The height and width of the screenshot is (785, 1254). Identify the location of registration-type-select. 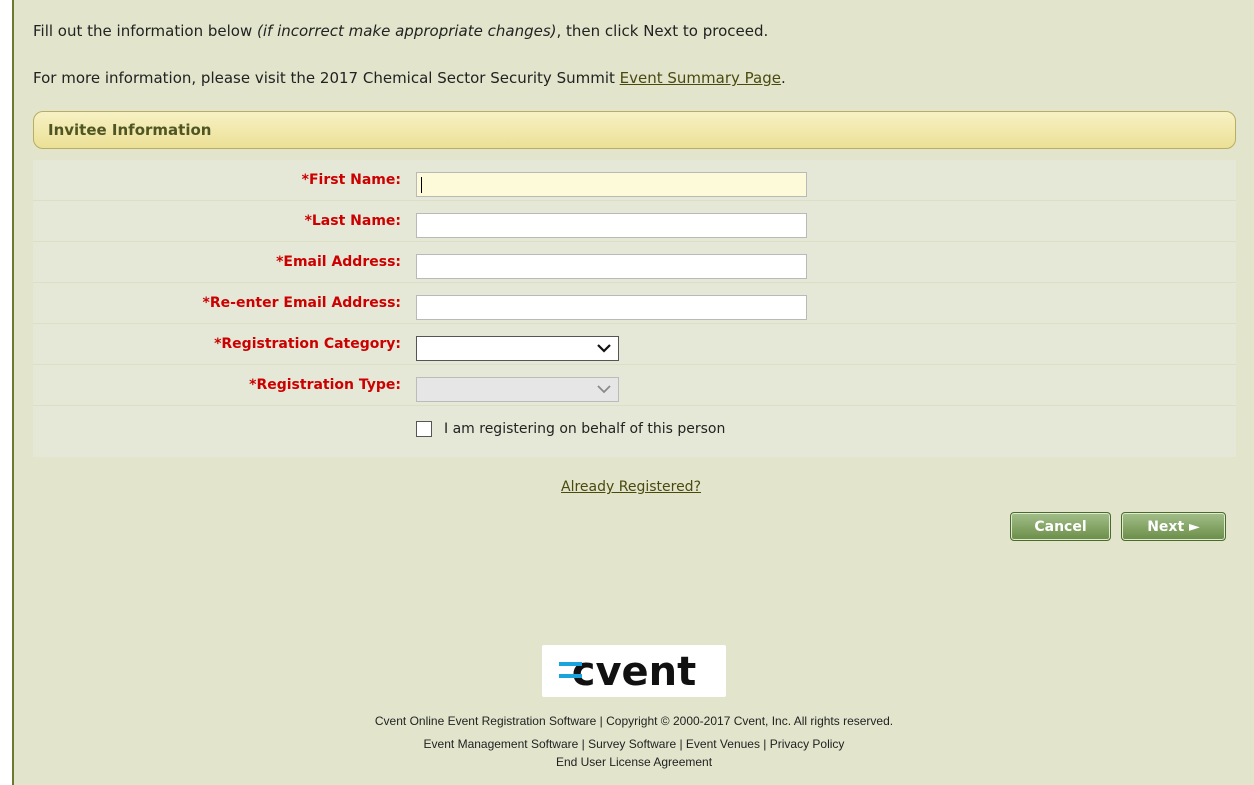
(517, 389).